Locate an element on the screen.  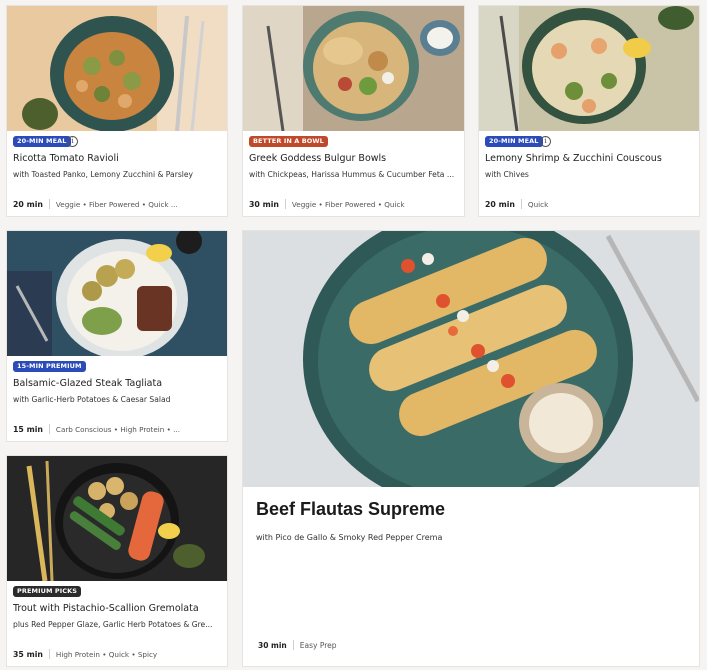
recipe-subtitle: with Garlic-Herb Potatoes & Caesar Salad is located at coordinates (92, 399).